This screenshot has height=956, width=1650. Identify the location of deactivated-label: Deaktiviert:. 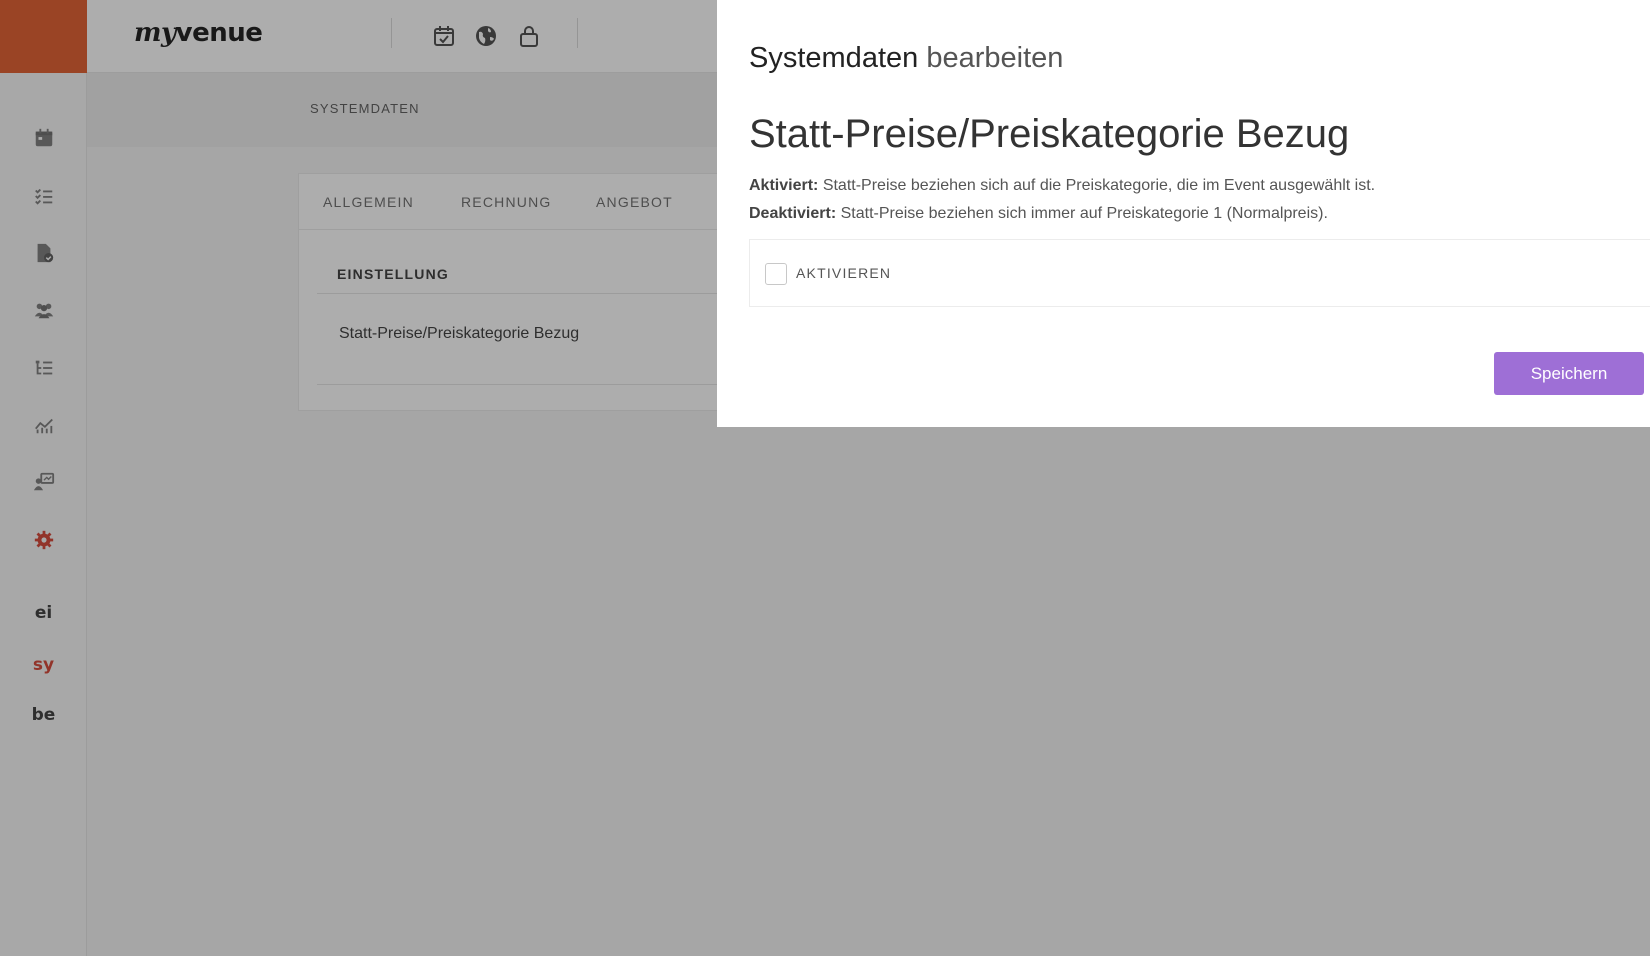
(793, 213).